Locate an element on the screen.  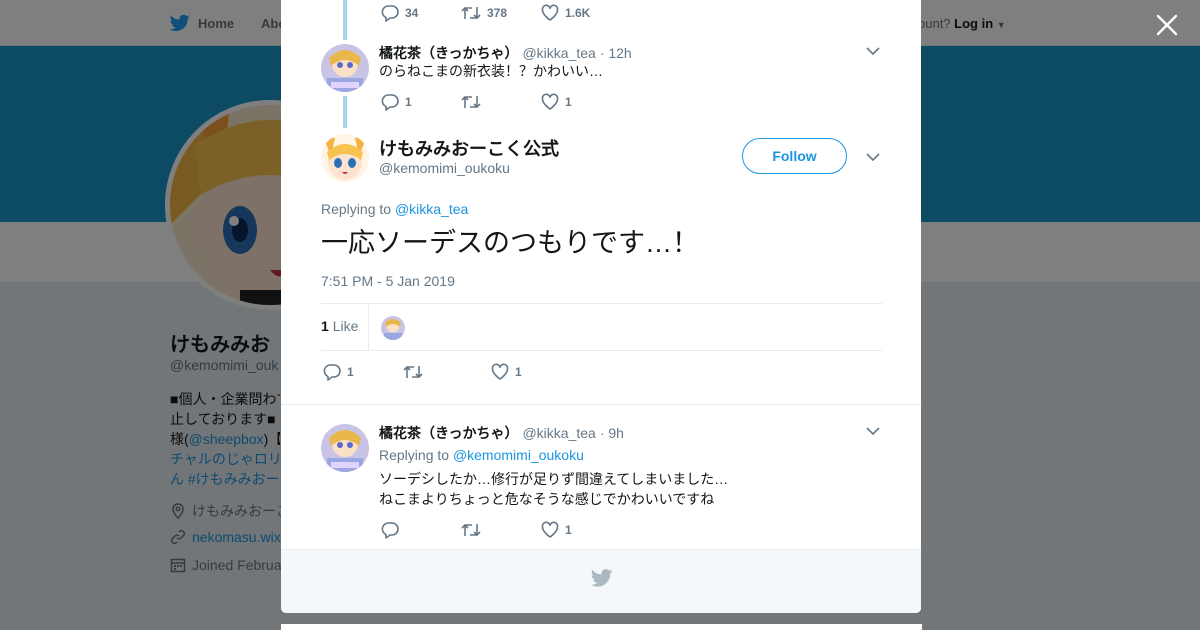
replying-to: Replying to @kemomimi_oukoku is located at coordinates (481, 455).